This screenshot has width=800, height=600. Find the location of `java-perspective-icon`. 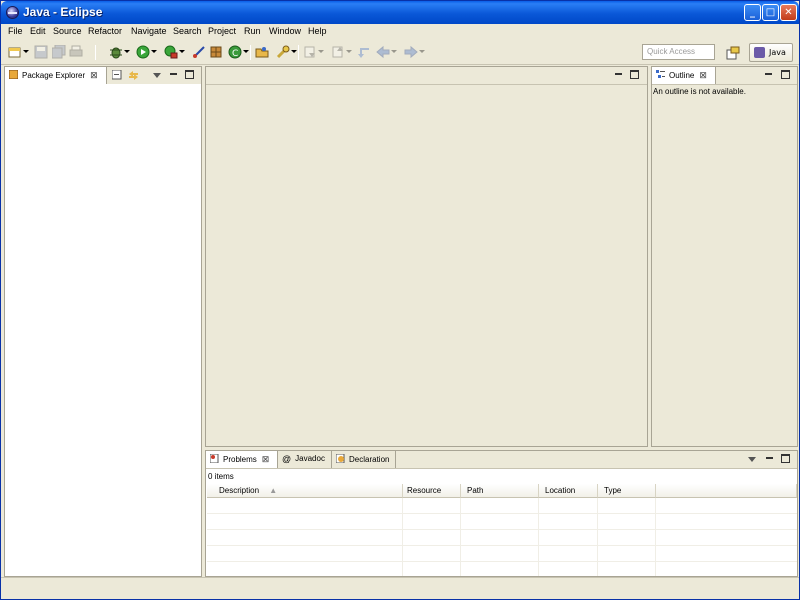

java-perspective-icon is located at coordinates (759, 52).